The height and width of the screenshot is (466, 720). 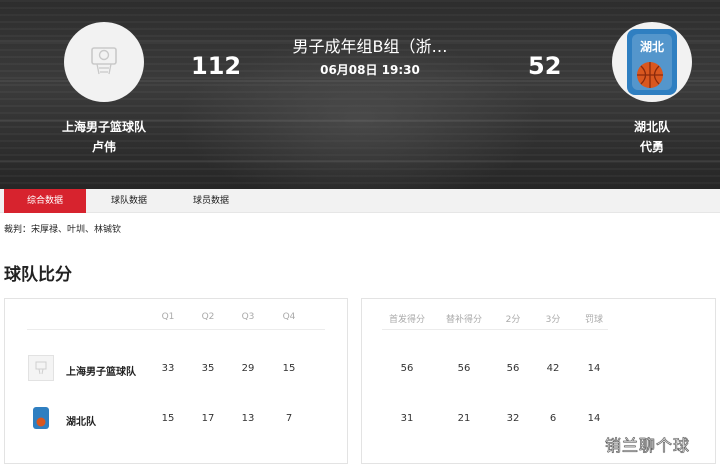 I want to click on home-mini-logo, so click(x=41, y=368).